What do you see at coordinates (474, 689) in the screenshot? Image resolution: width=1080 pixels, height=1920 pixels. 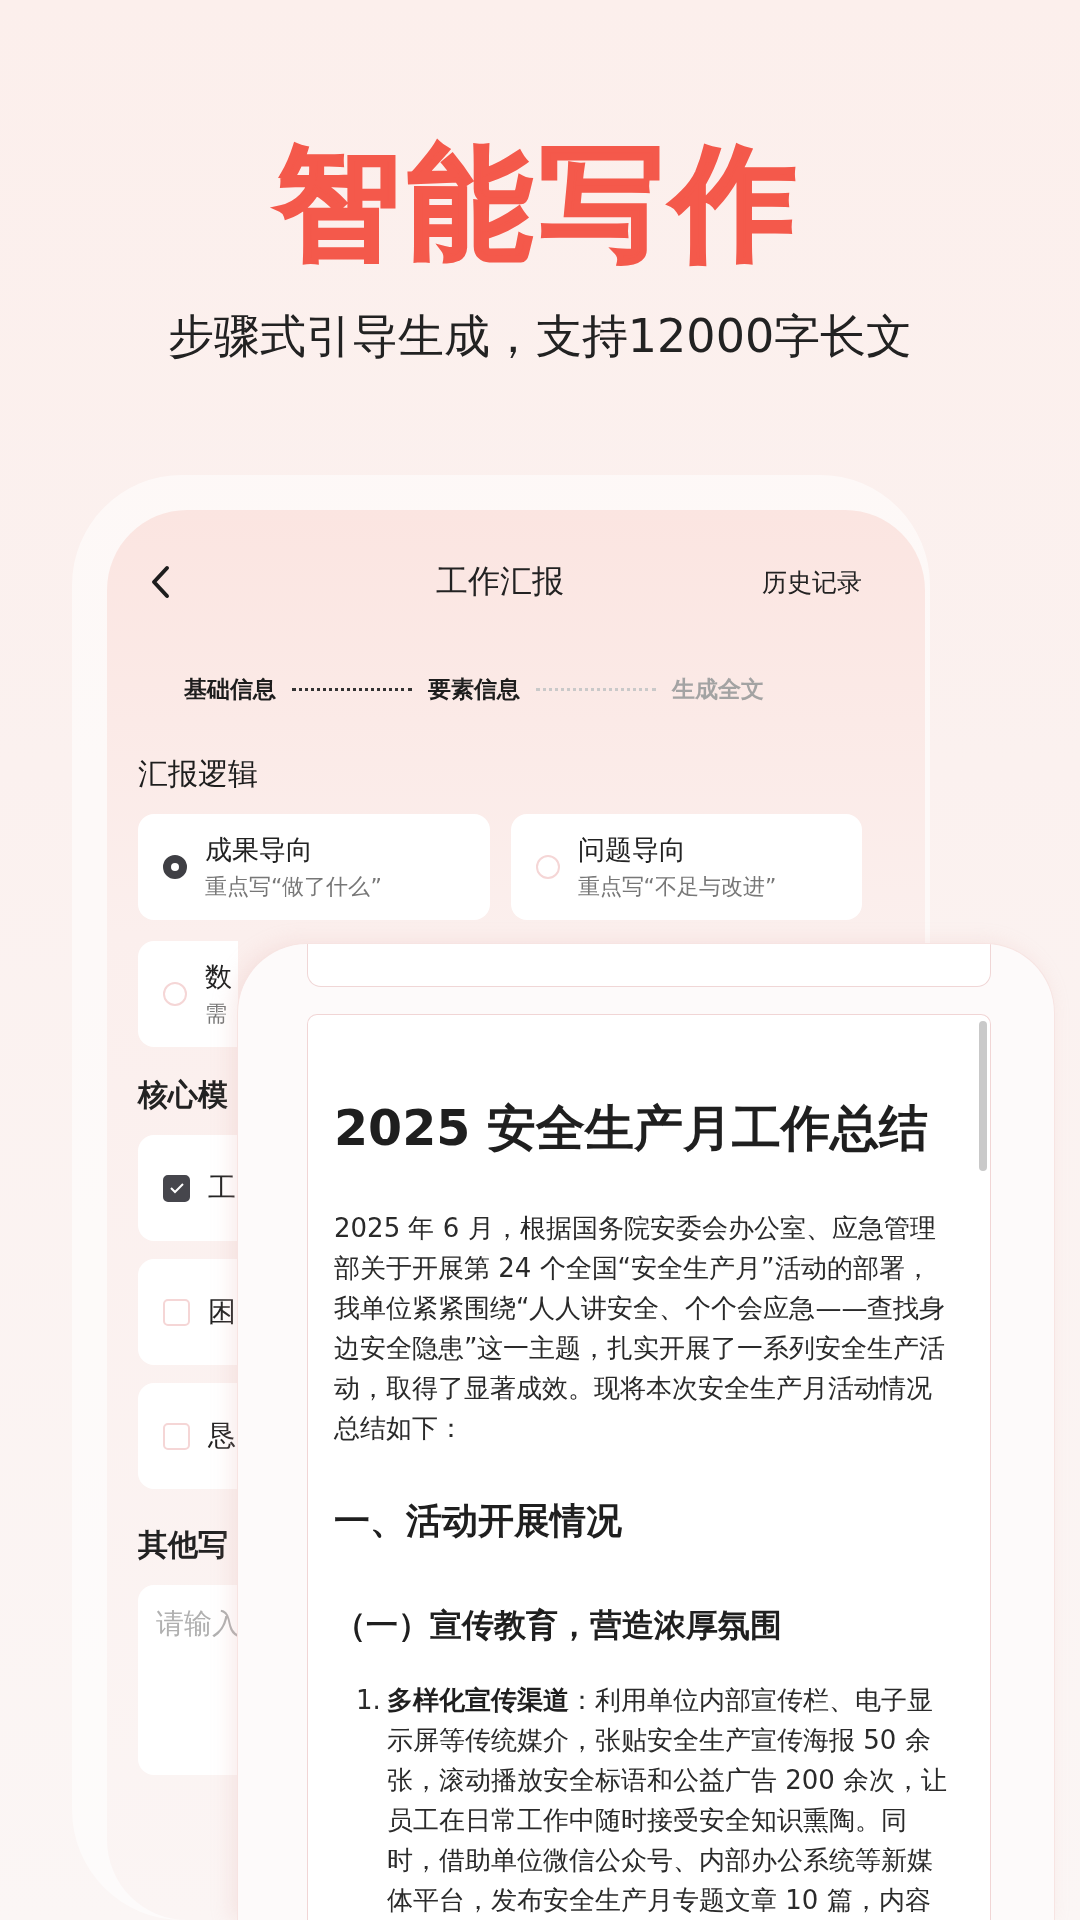 I see `step-label: 要素信息` at bounding box center [474, 689].